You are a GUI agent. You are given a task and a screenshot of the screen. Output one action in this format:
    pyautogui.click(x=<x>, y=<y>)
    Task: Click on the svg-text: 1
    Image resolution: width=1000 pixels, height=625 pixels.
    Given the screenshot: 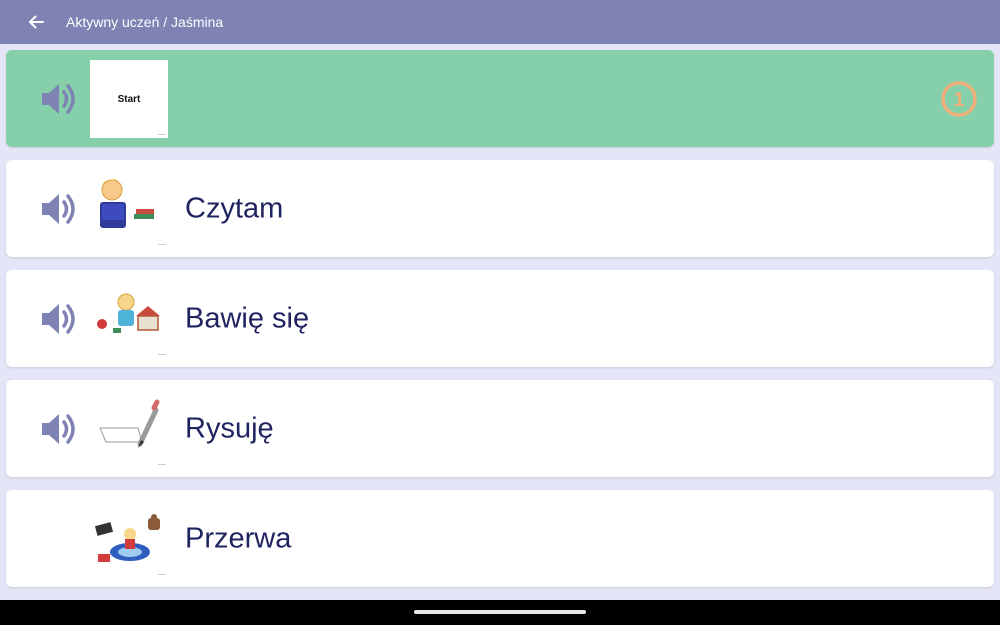 What is the action you would take?
    pyautogui.click(x=958, y=100)
    